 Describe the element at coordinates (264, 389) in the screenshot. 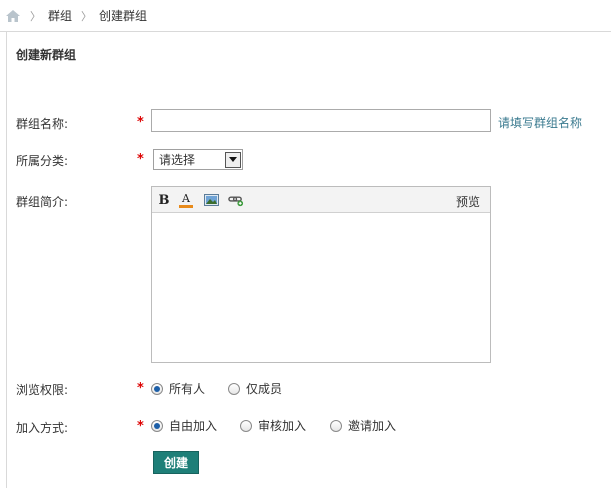

I see `browse-option-label: 仅成员` at that location.